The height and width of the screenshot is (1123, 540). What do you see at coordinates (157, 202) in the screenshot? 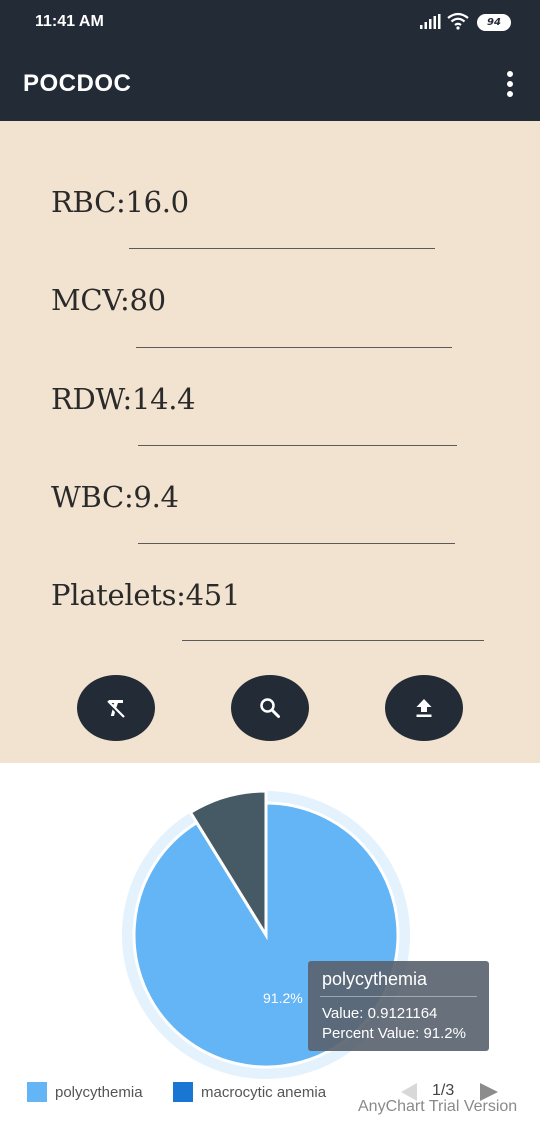
I see `rbc-value: 16.0` at bounding box center [157, 202].